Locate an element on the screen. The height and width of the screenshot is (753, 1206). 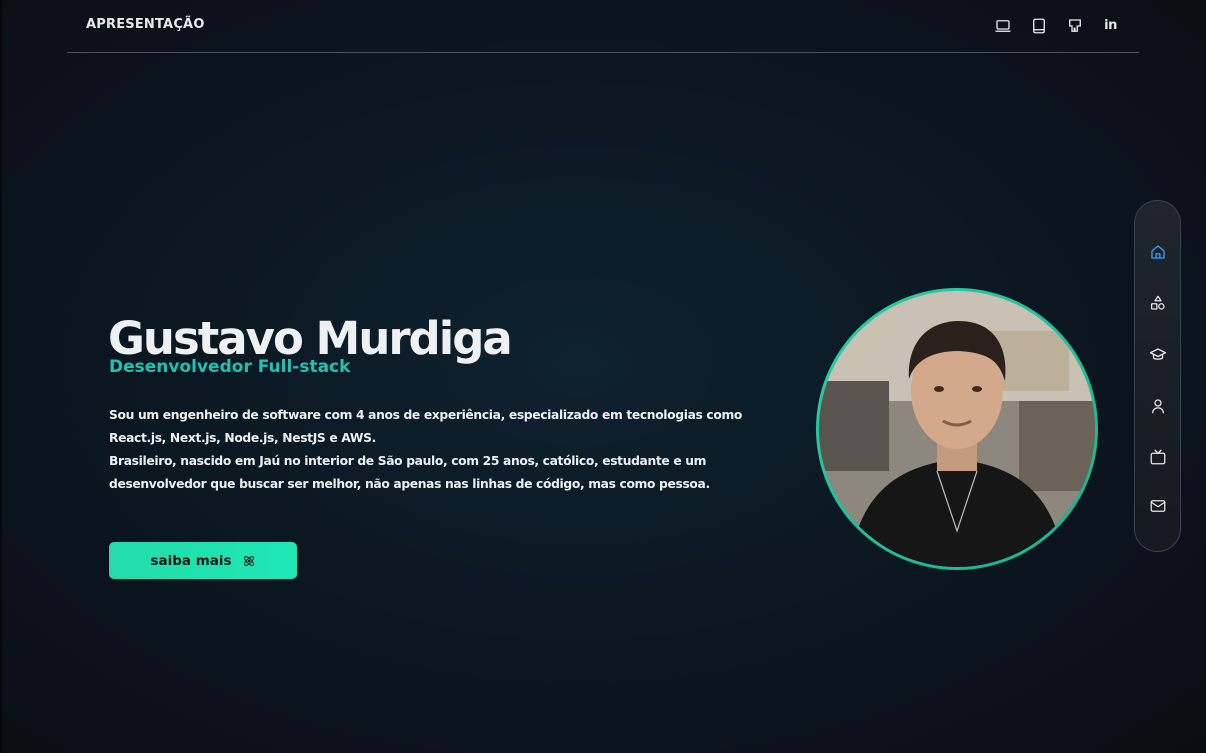
linkedin-label: in is located at coordinates (1110, 25).